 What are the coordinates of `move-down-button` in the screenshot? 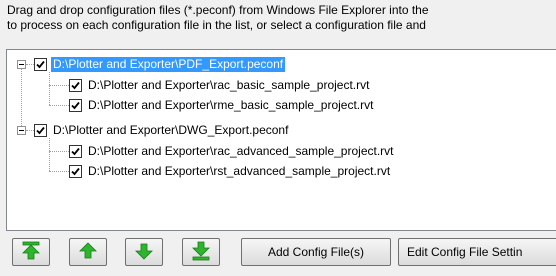 It's located at (144, 252).